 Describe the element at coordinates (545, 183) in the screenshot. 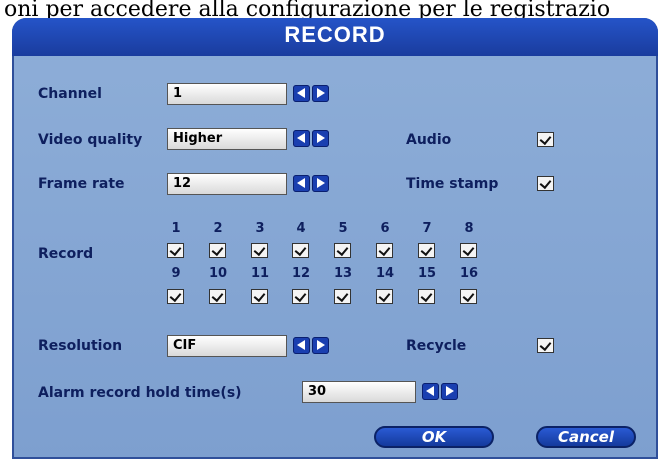

I see `time-stamp-checkbox` at that location.